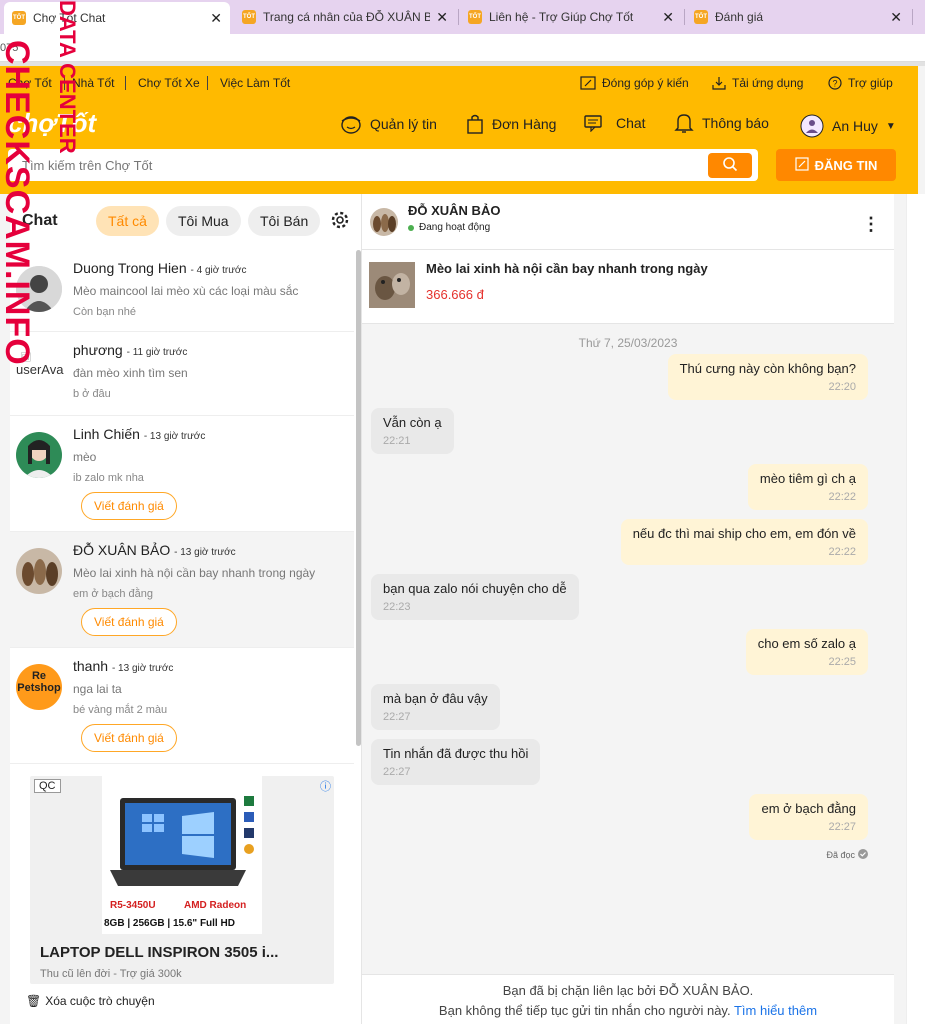 The image size is (925, 1024). I want to click on feedback-label: Đóng góp ý kiến, so click(645, 83).